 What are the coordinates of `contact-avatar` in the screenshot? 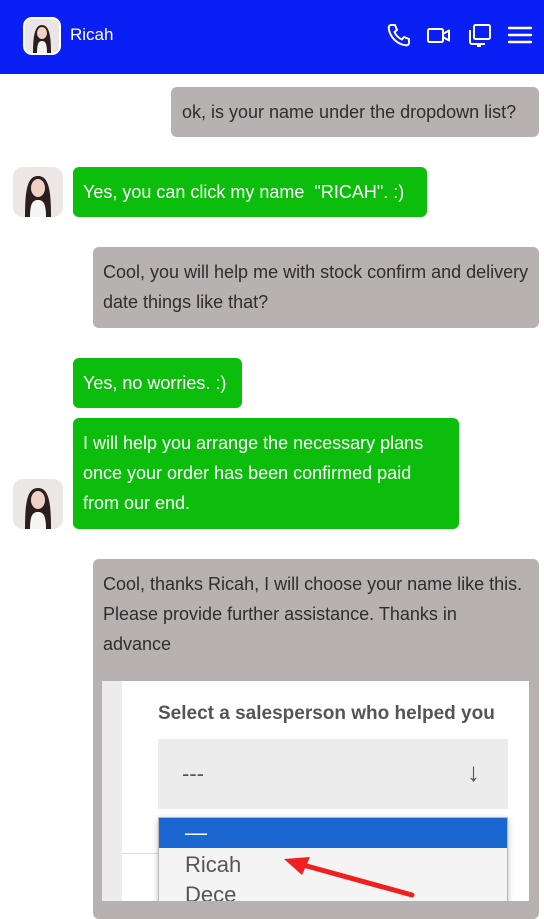 It's located at (42, 36).